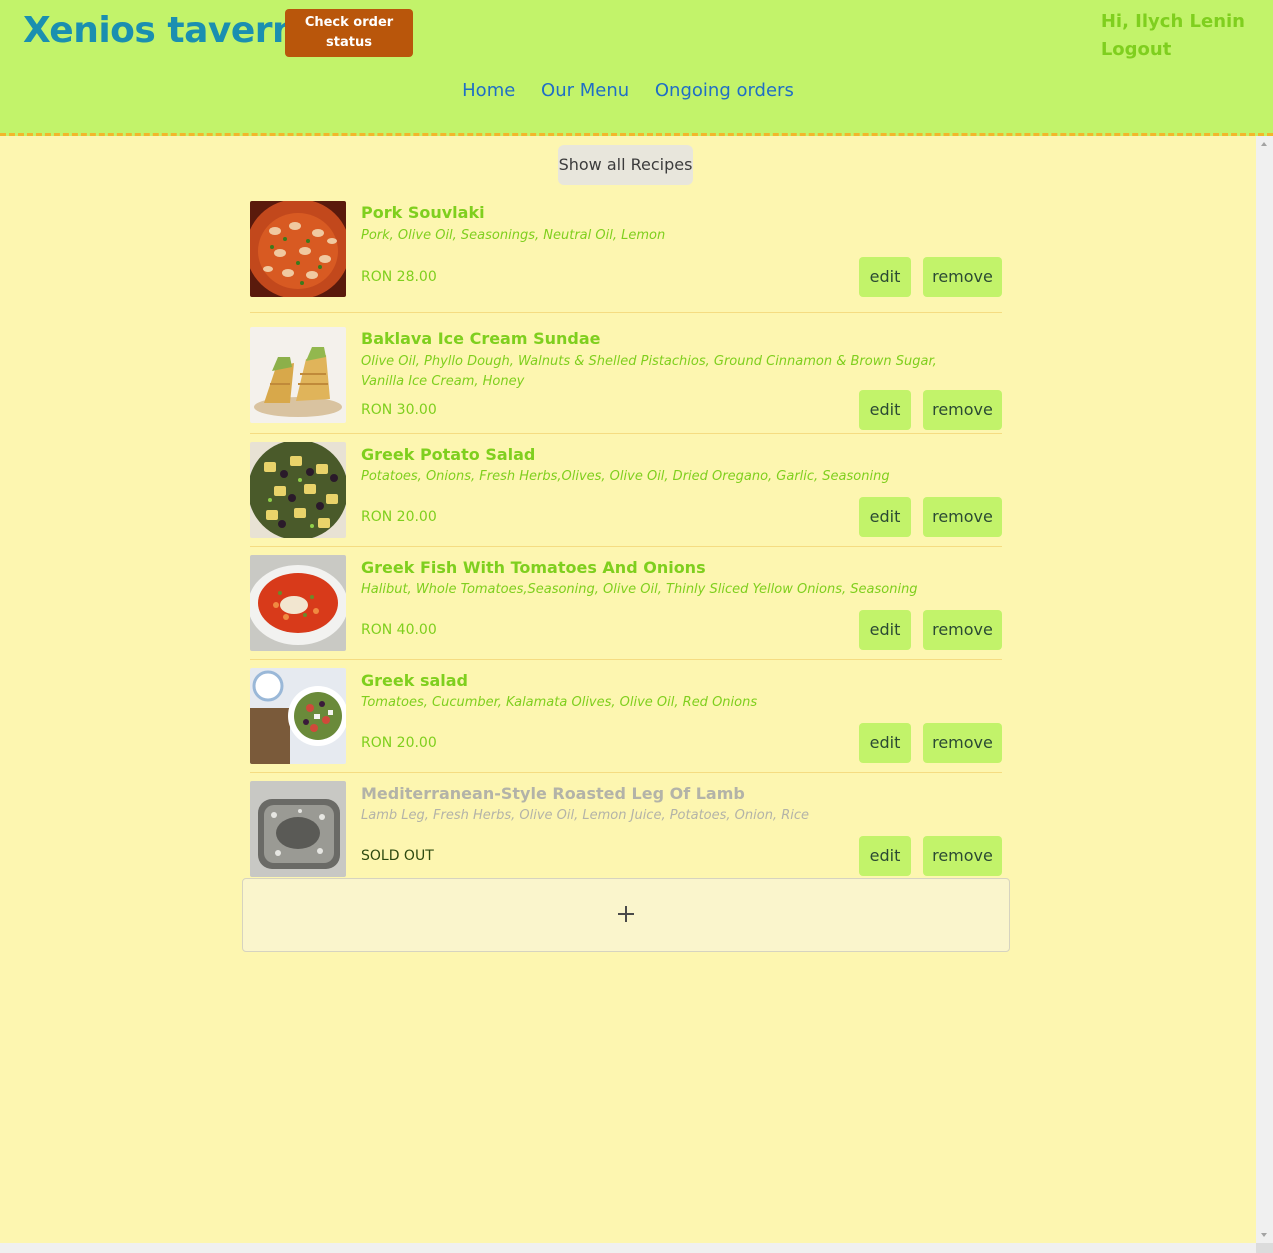 This screenshot has width=1273, height=1253. Describe the element at coordinates (298, 375) in the screenshot. I see `baklava-thumbnail` at that location.